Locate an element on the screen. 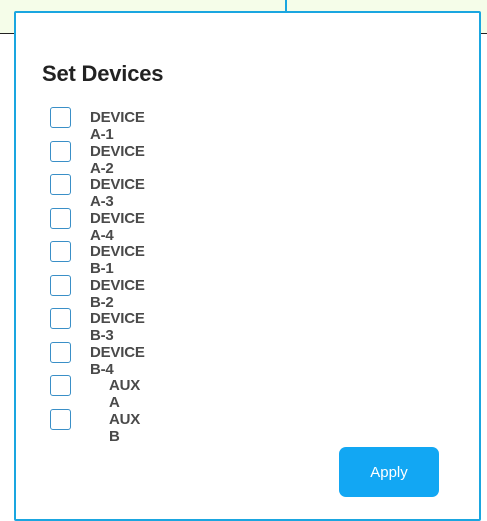 The height and width of the screenshot is (521, 487). device-a2-checkbox is located at coordinates (60, 151).